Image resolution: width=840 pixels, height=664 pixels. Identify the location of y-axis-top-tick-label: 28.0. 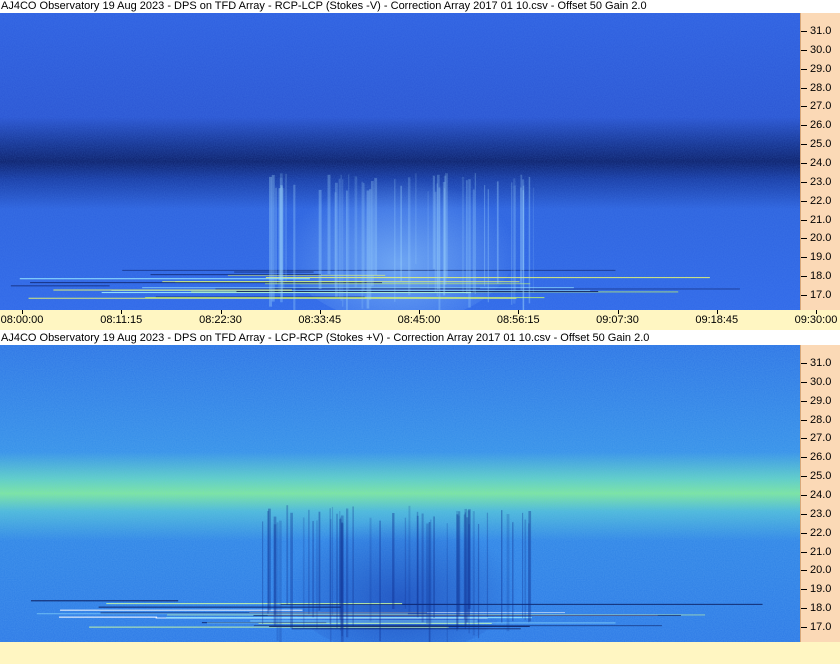
(821, 87).